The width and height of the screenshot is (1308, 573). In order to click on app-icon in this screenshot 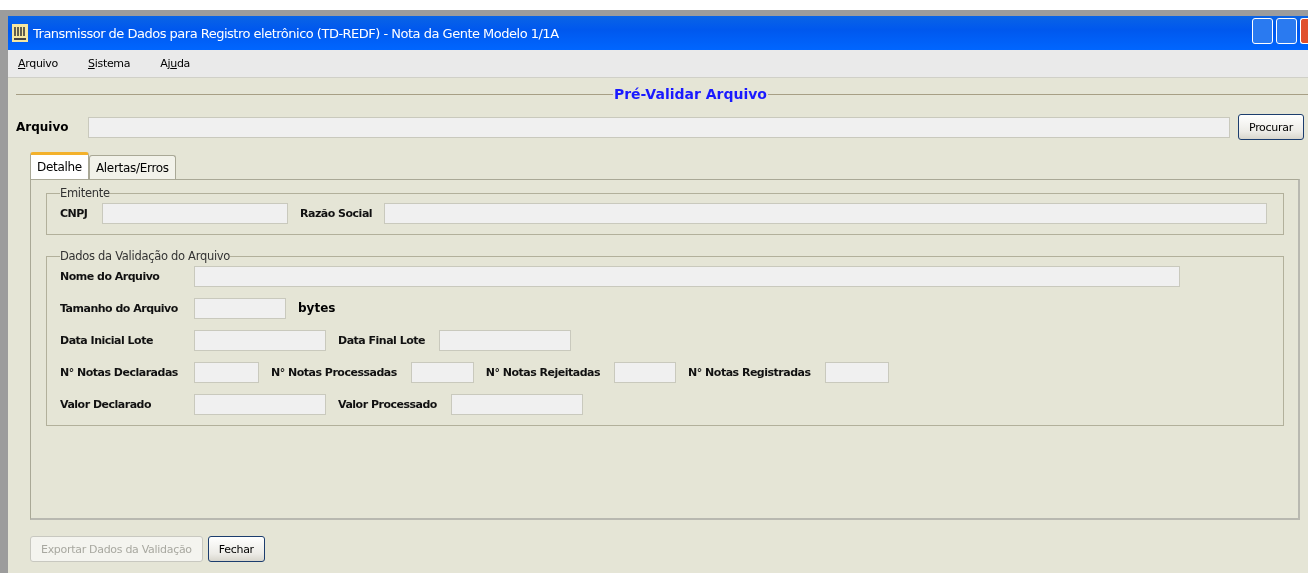, I will do `click(20, 33)`.